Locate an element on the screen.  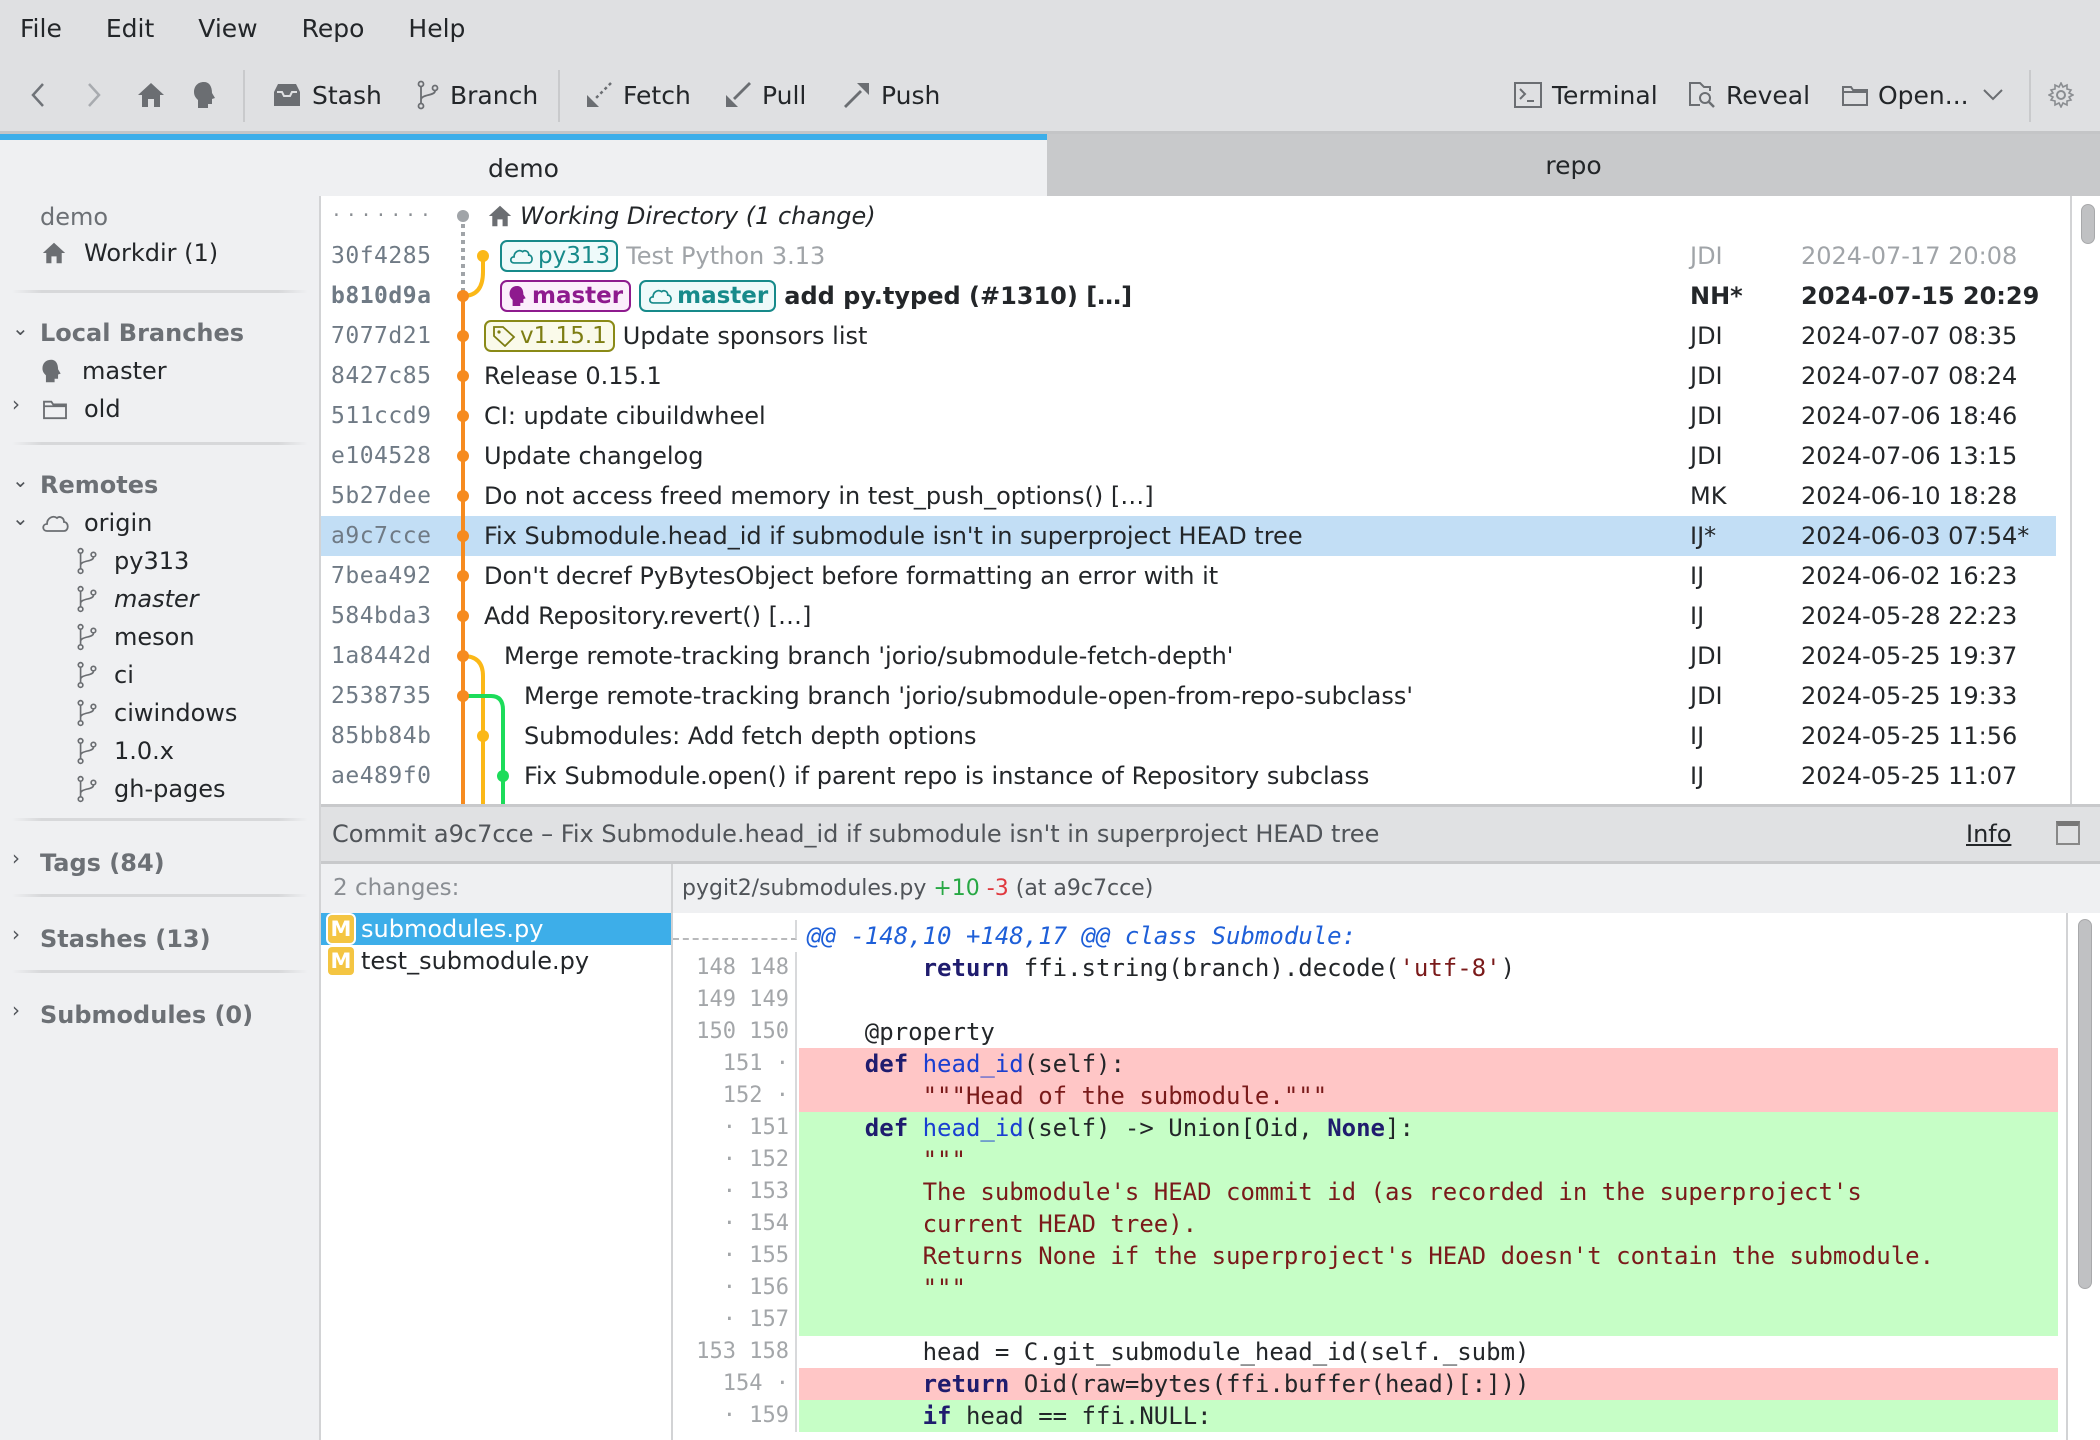
terminal-icon is located at coordinates (1528, 95).